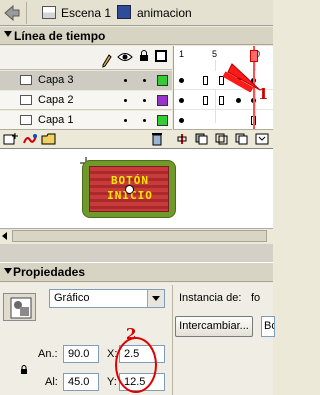  I want to click on selected-behavior: Gráfico, so click(72, 298).